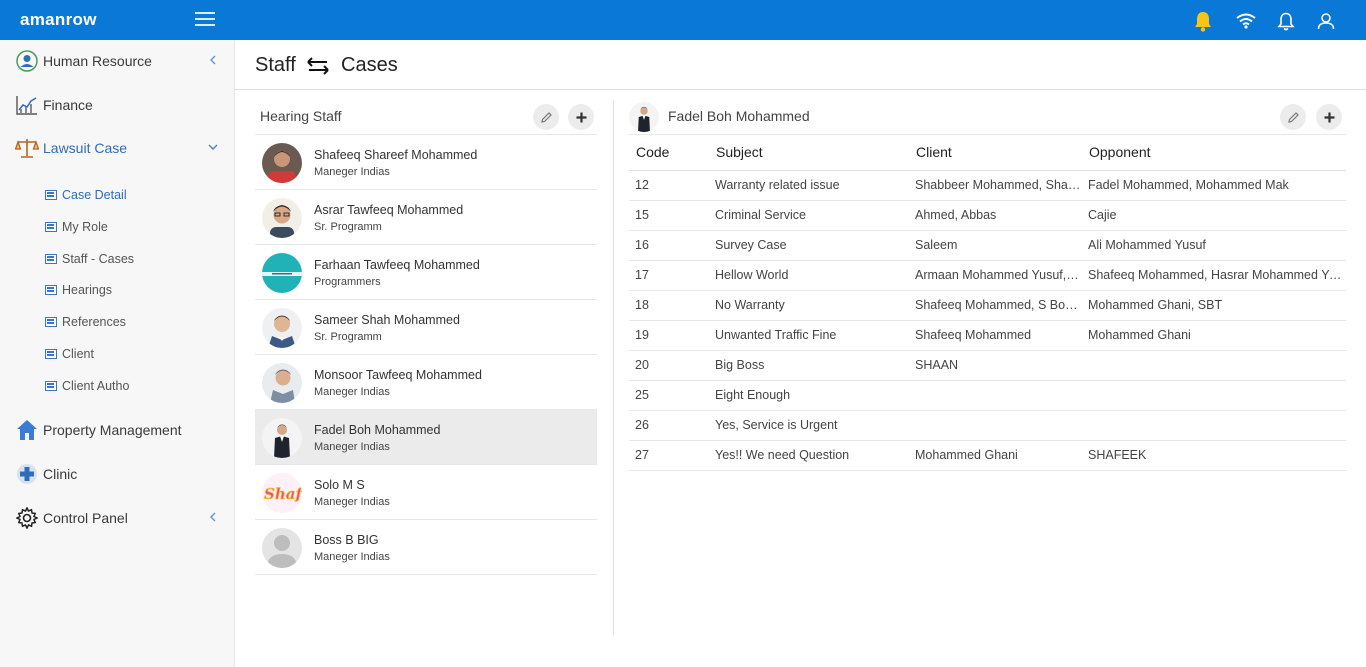  I want to click on cell-opponent: Shafeeq Mohammed, Hasrar Mohammed Yusuf, so click(1214, 275).